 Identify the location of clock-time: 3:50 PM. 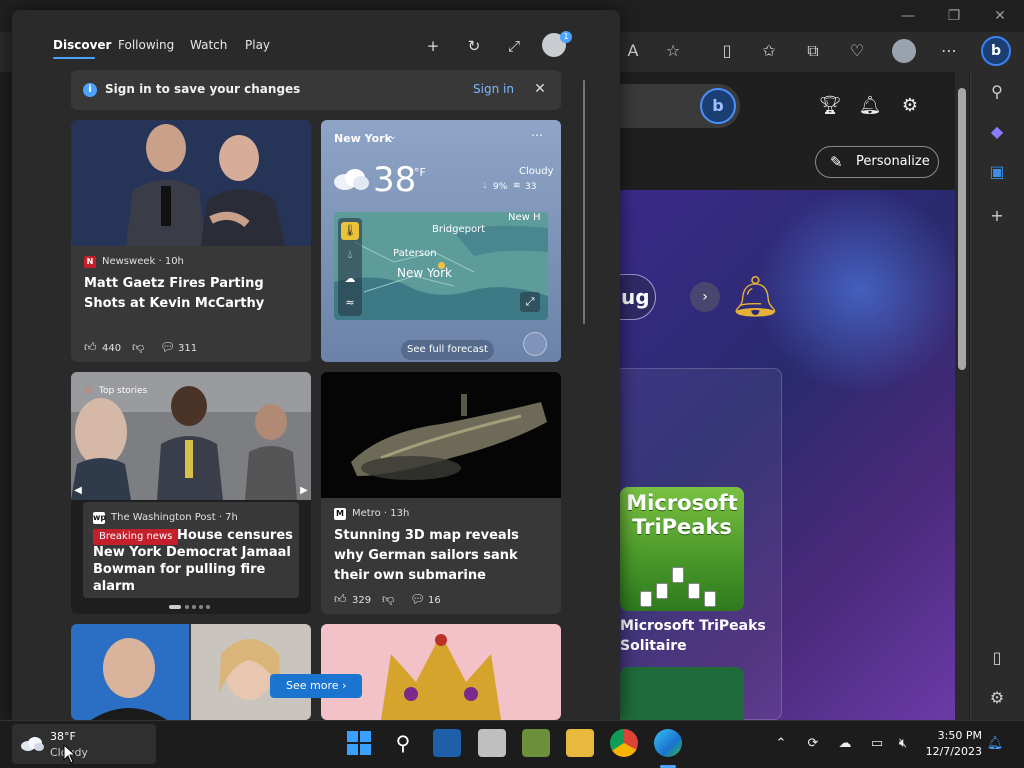
(959, 735).